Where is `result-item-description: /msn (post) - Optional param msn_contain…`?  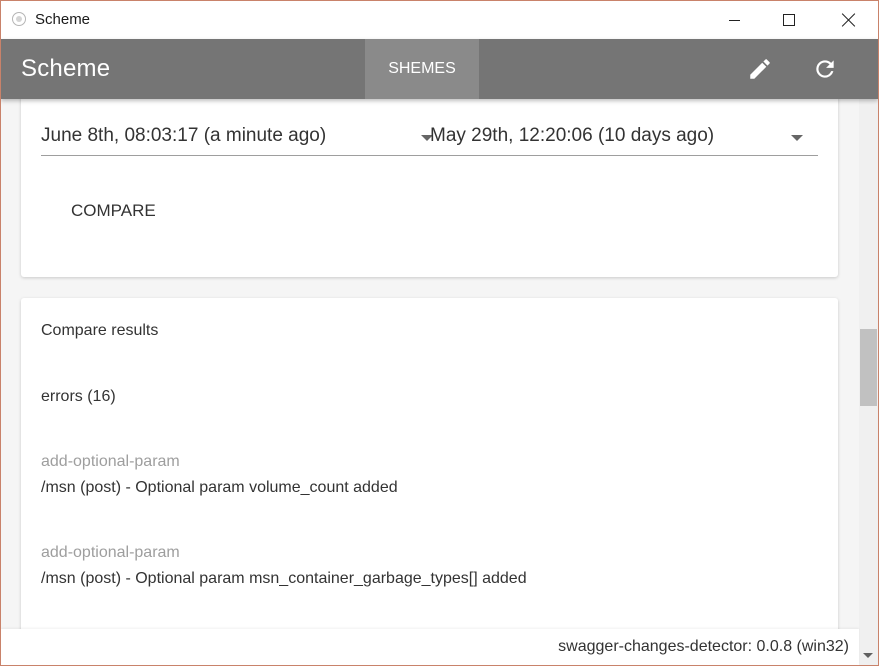 result-item-description: /msn (post) - Optional param msn_contain… is located at coordinates (284, 578).